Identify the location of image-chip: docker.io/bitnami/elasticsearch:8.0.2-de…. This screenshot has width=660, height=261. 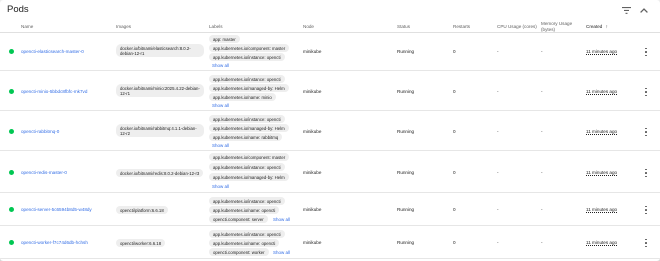
(160, 50).